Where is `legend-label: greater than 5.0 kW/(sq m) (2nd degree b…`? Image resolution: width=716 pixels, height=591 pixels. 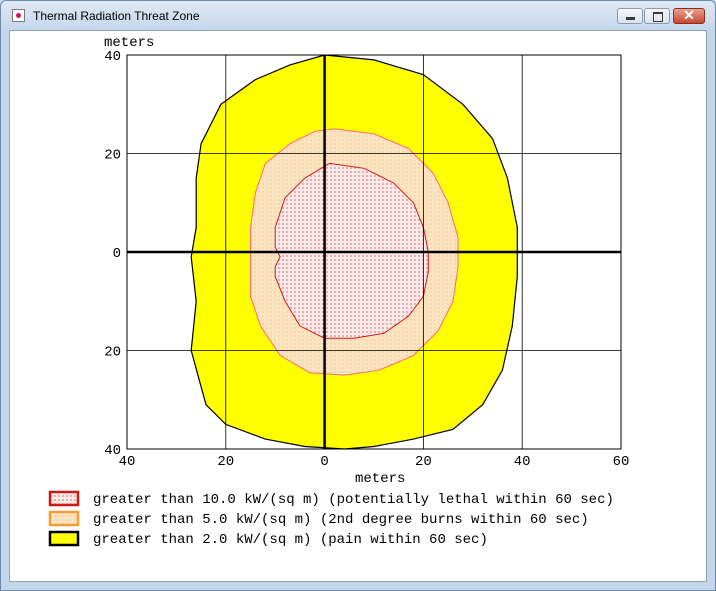 legend-label: greater than 5.0 kW/(sq m) (2nd degree b… is located at coordinates (341, 520).